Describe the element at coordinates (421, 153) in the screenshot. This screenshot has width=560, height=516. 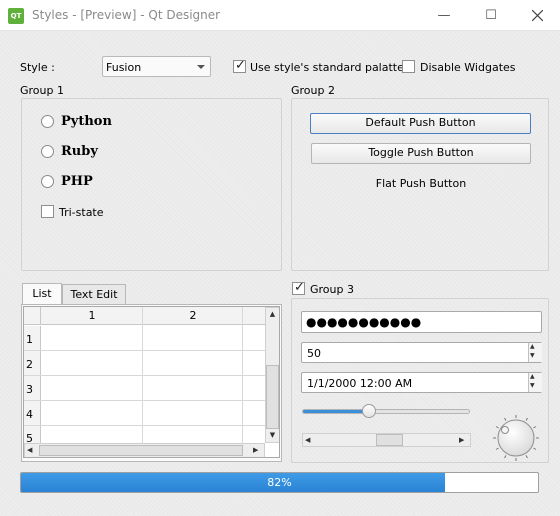
I see `toggle-push-button: Toggle Push Button` at that location.